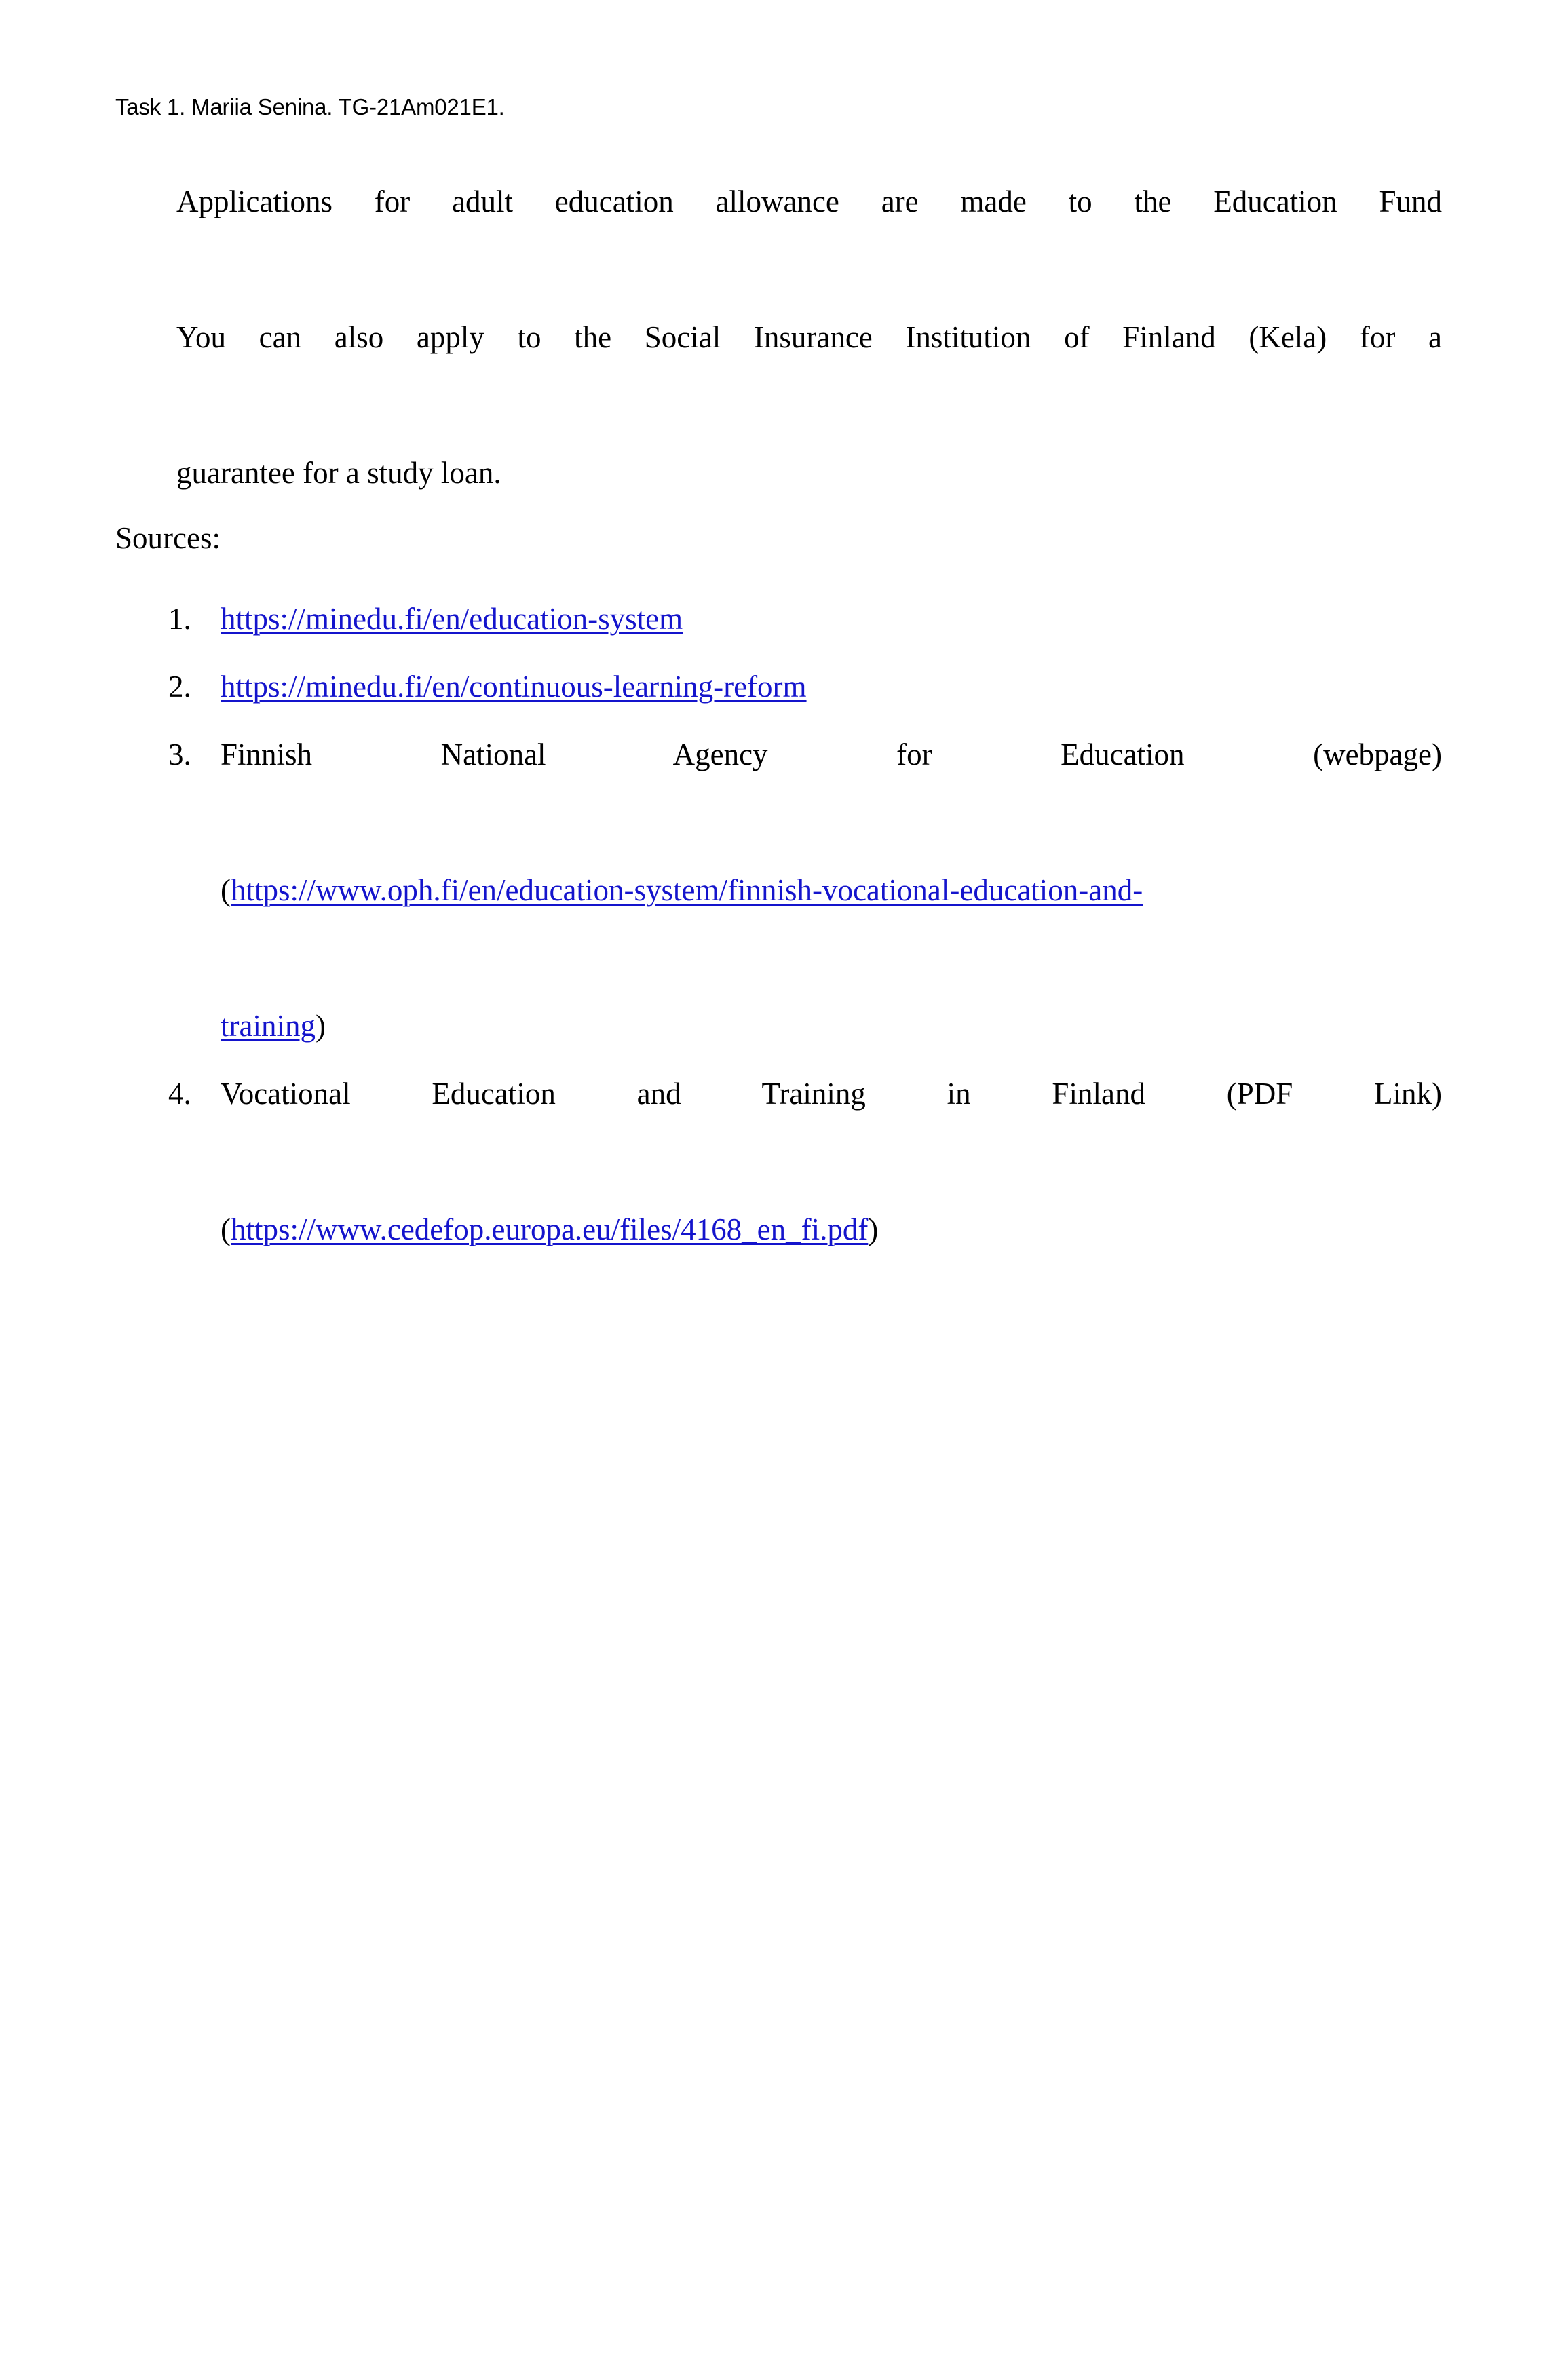  I want to click on list-item: 1. https://minedu.fi/en/education-system, so click(779, 619).